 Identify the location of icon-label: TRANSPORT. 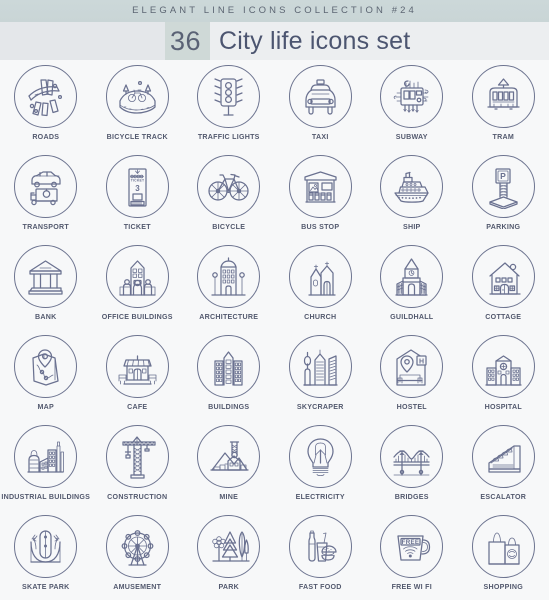
(45, 227).